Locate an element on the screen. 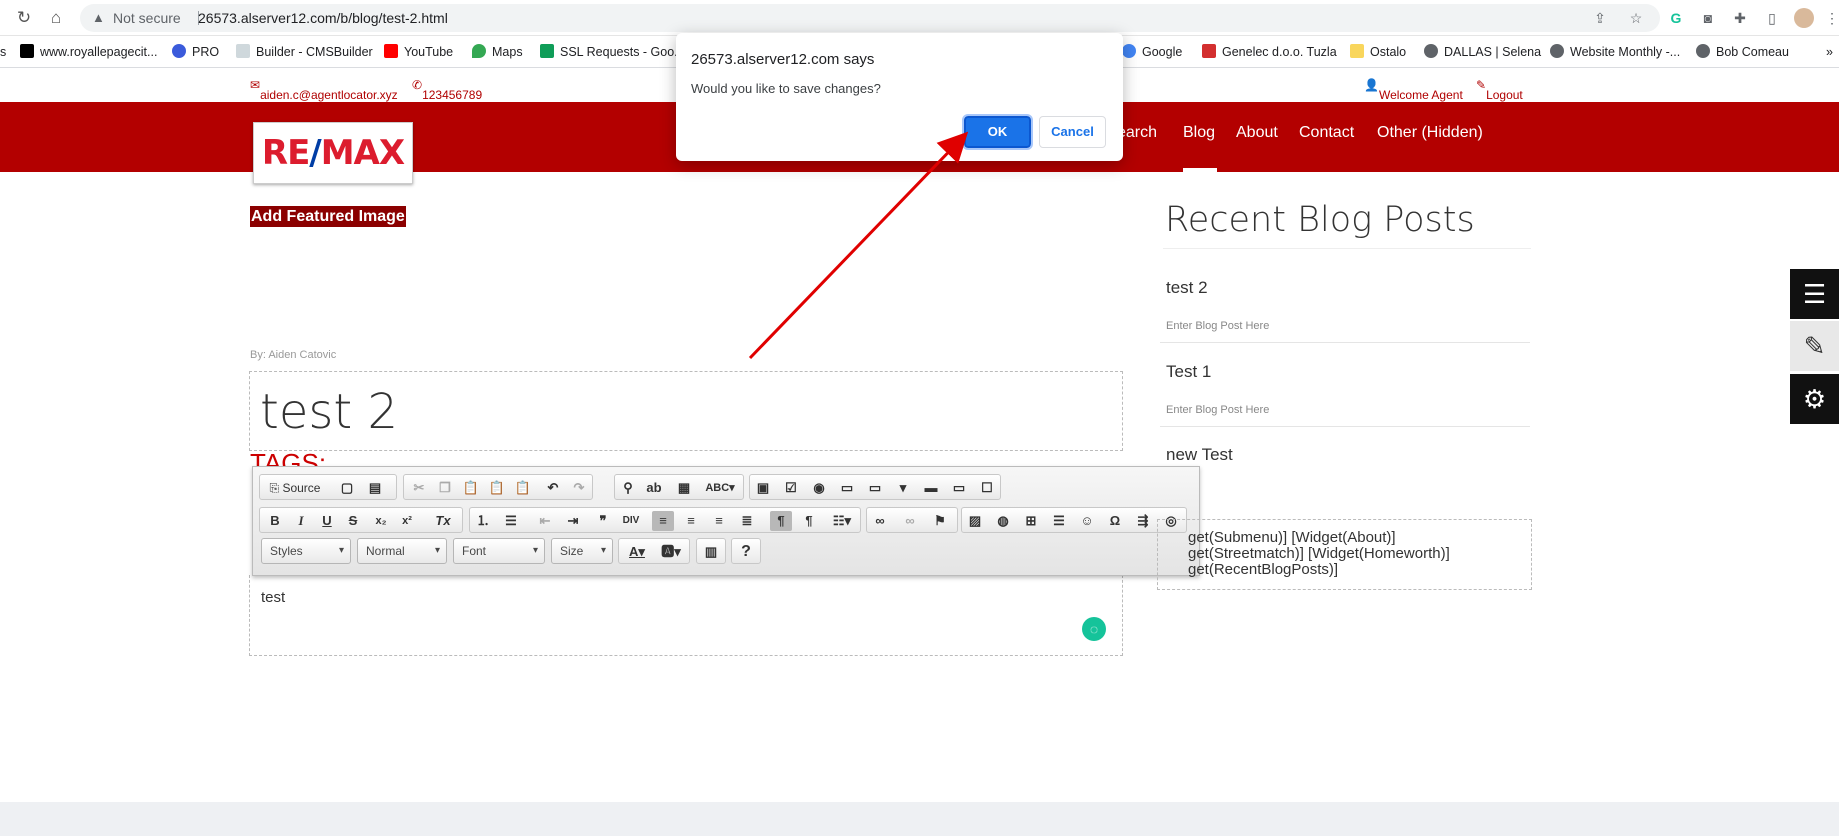 The height and width of the screenshot is (836, 1839). ltr-button: ¶ is located at coordinates (781, 521).